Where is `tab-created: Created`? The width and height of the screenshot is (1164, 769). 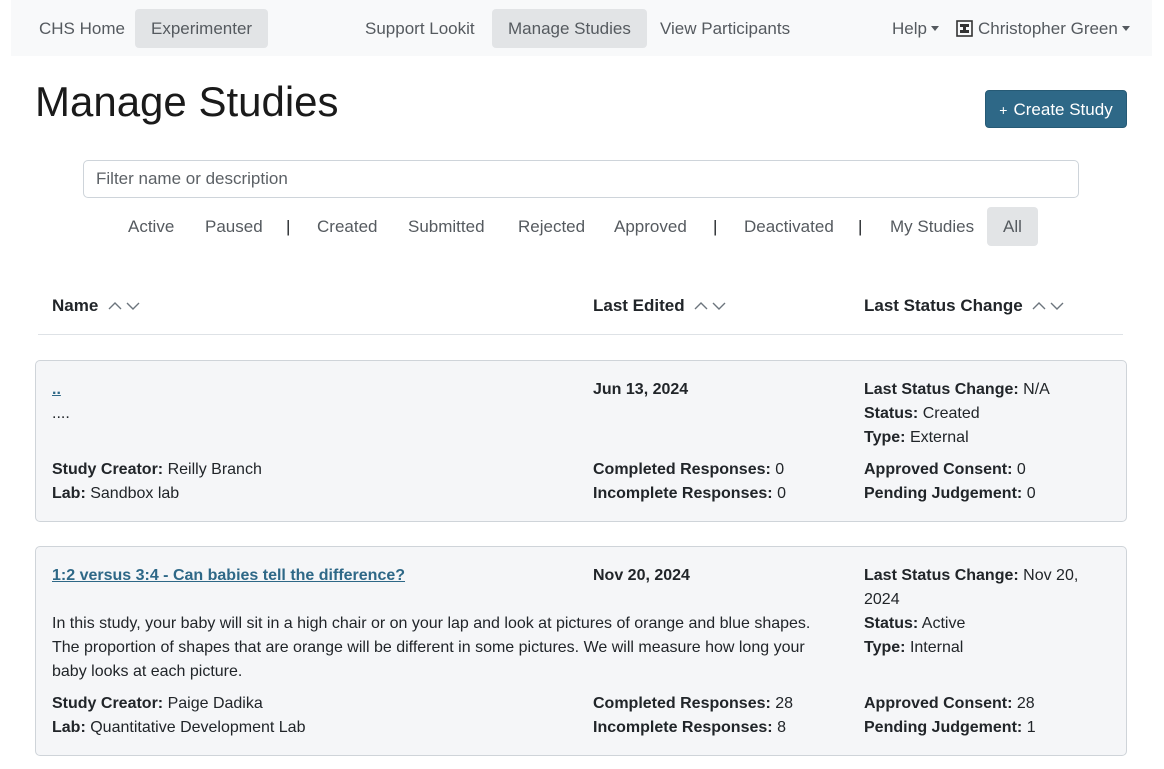
tab-created: Created is located at coordinates (347, 226).